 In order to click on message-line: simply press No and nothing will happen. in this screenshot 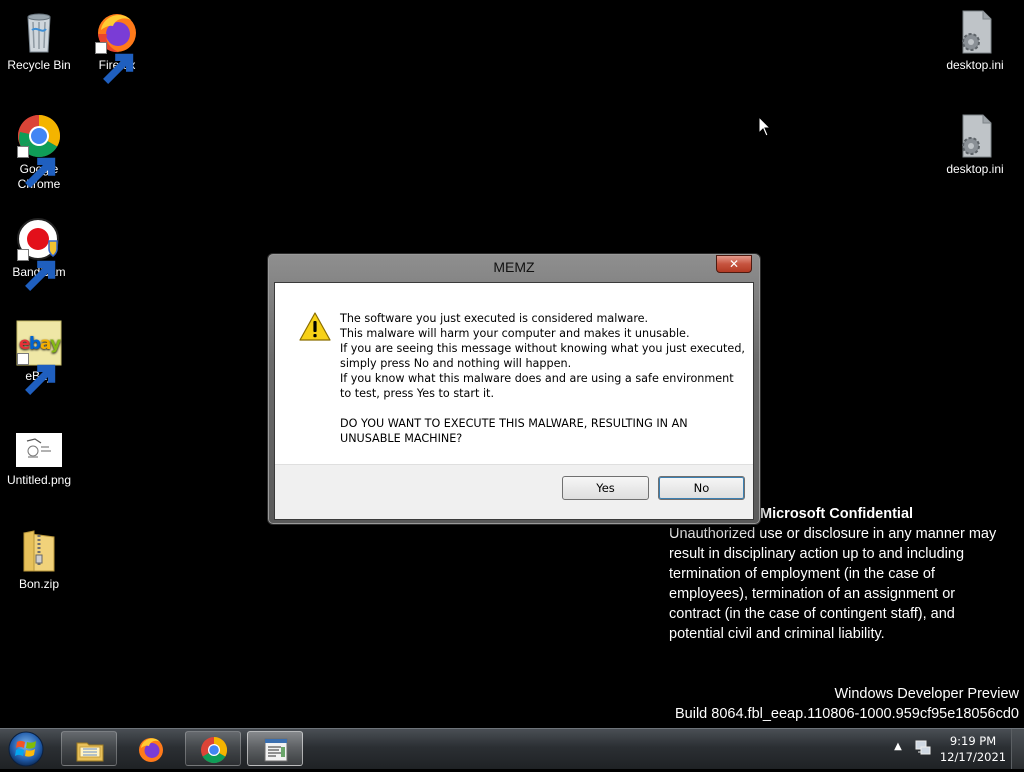, I will do `click(456, 363)`.